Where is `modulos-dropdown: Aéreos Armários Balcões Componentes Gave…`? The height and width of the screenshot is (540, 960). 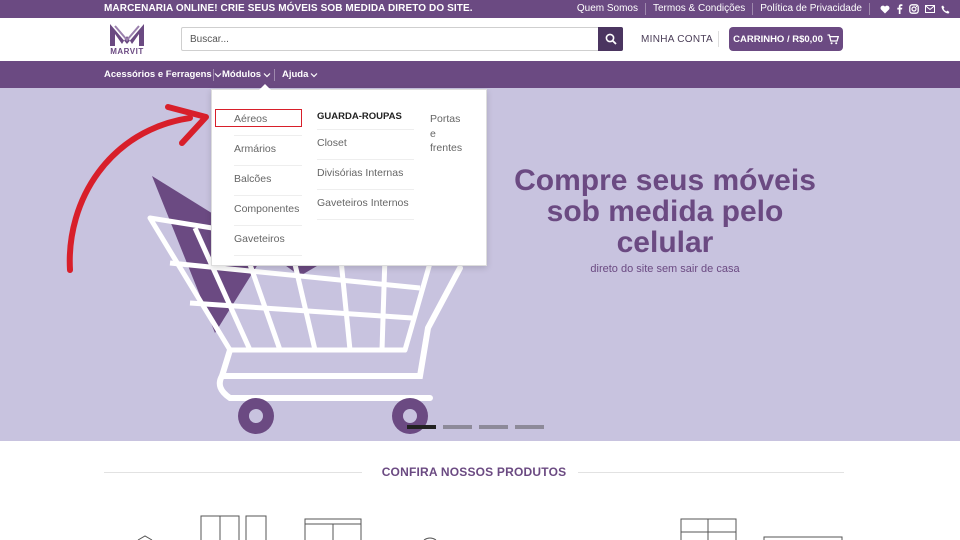 modulos-dropdown: Aéreos Armários Balcões Componentes Gave… is located at coordinates (349, 175).